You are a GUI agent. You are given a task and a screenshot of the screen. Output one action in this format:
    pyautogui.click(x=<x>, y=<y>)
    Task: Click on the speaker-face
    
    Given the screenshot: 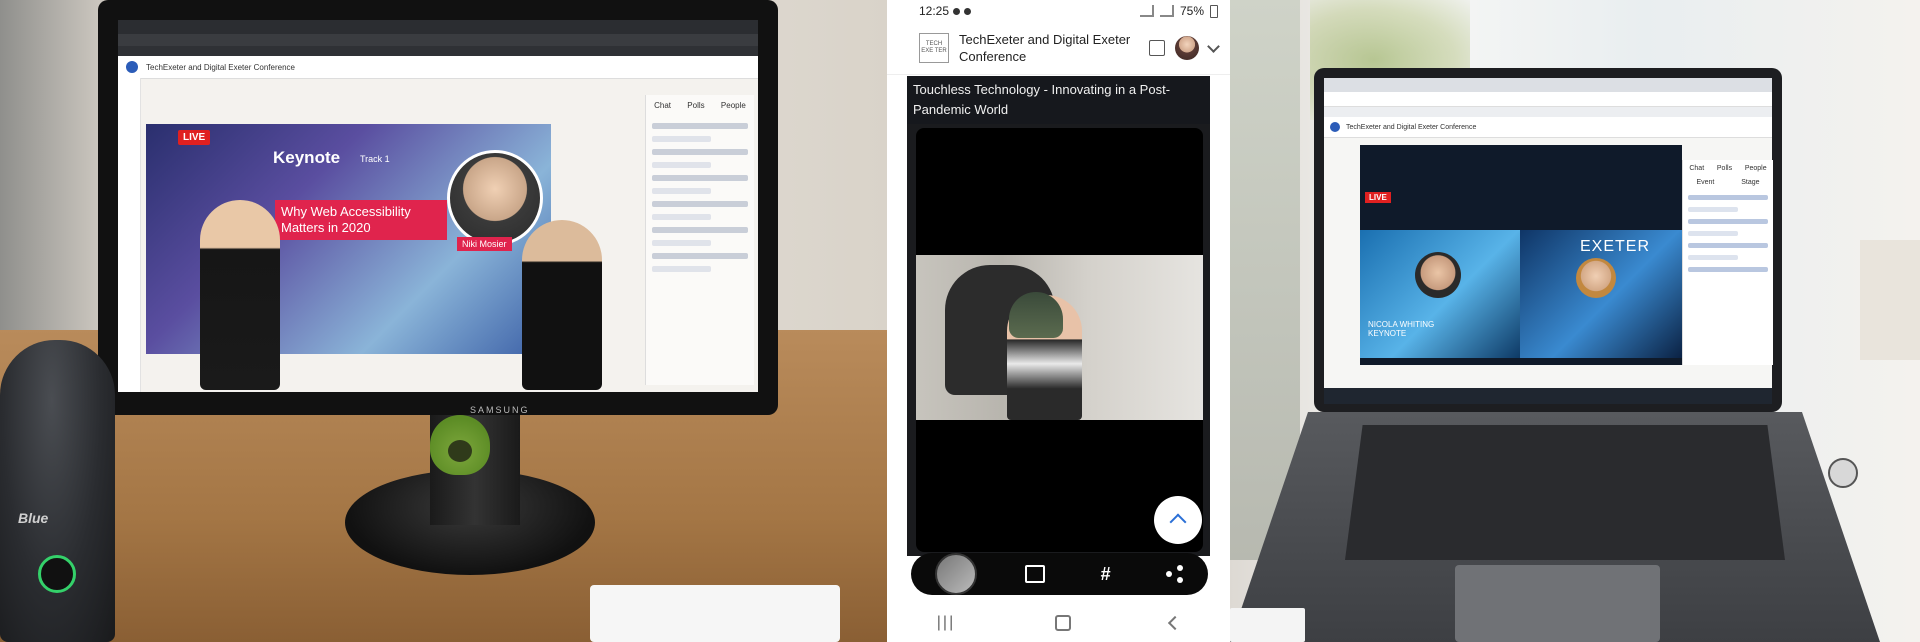 What is the action you would take?
    pyautogui.click(x=1438, y=275)
    